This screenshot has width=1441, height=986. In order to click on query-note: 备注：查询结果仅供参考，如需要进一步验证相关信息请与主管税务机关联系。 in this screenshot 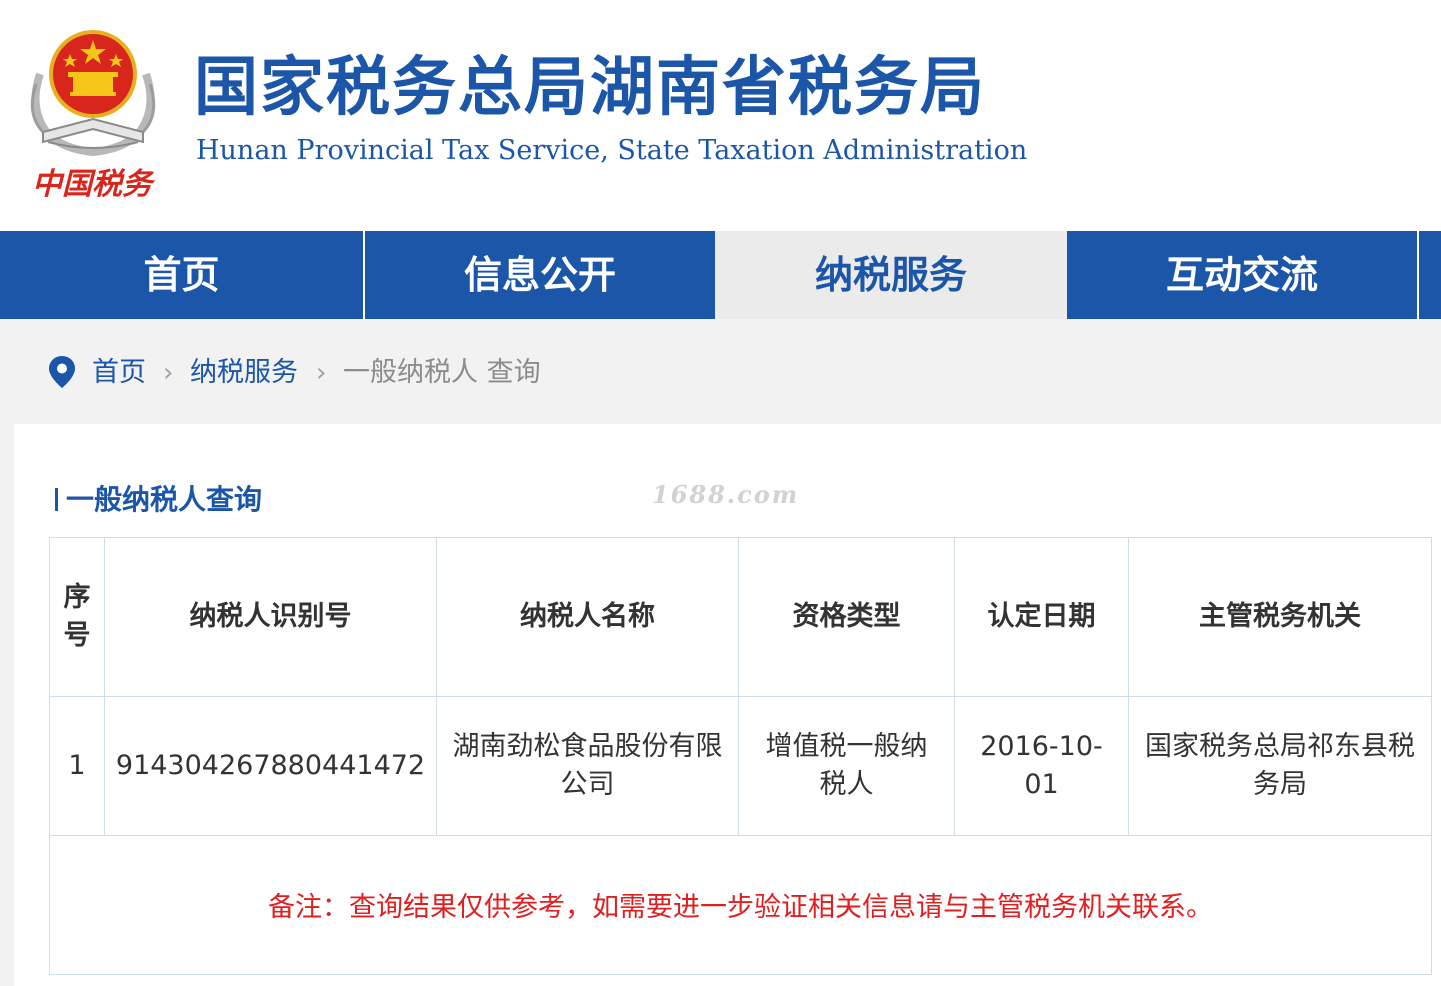, I will do `click(740, 905)`.